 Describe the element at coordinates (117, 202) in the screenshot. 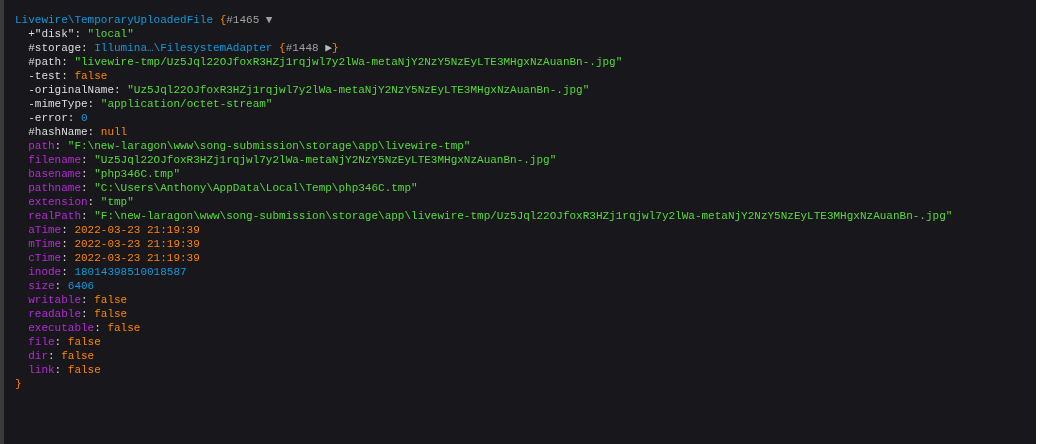

I see `property-value: "tmp"` at that location.